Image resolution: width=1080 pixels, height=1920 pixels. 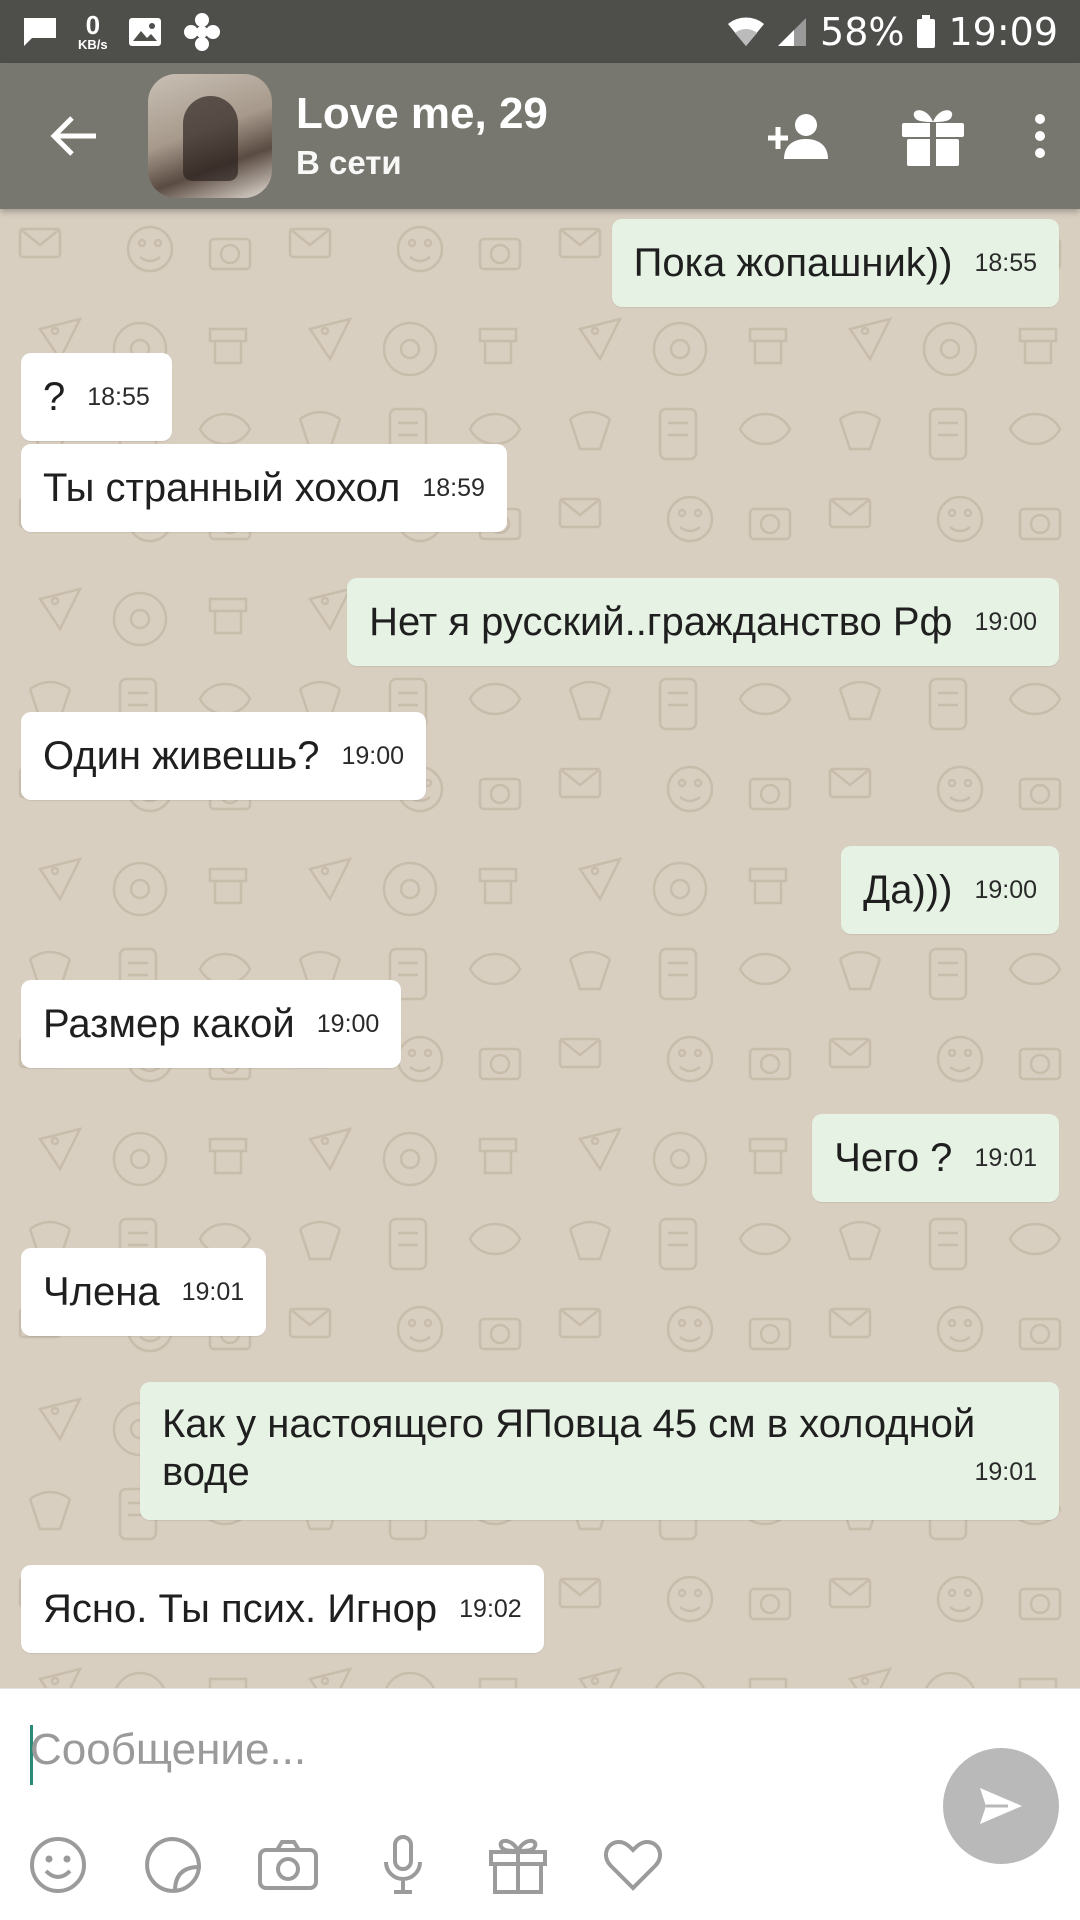 I want to click on message-incoming: Ясно. Ты псих. Игнор 19:02, so click(x=282, y=1609).